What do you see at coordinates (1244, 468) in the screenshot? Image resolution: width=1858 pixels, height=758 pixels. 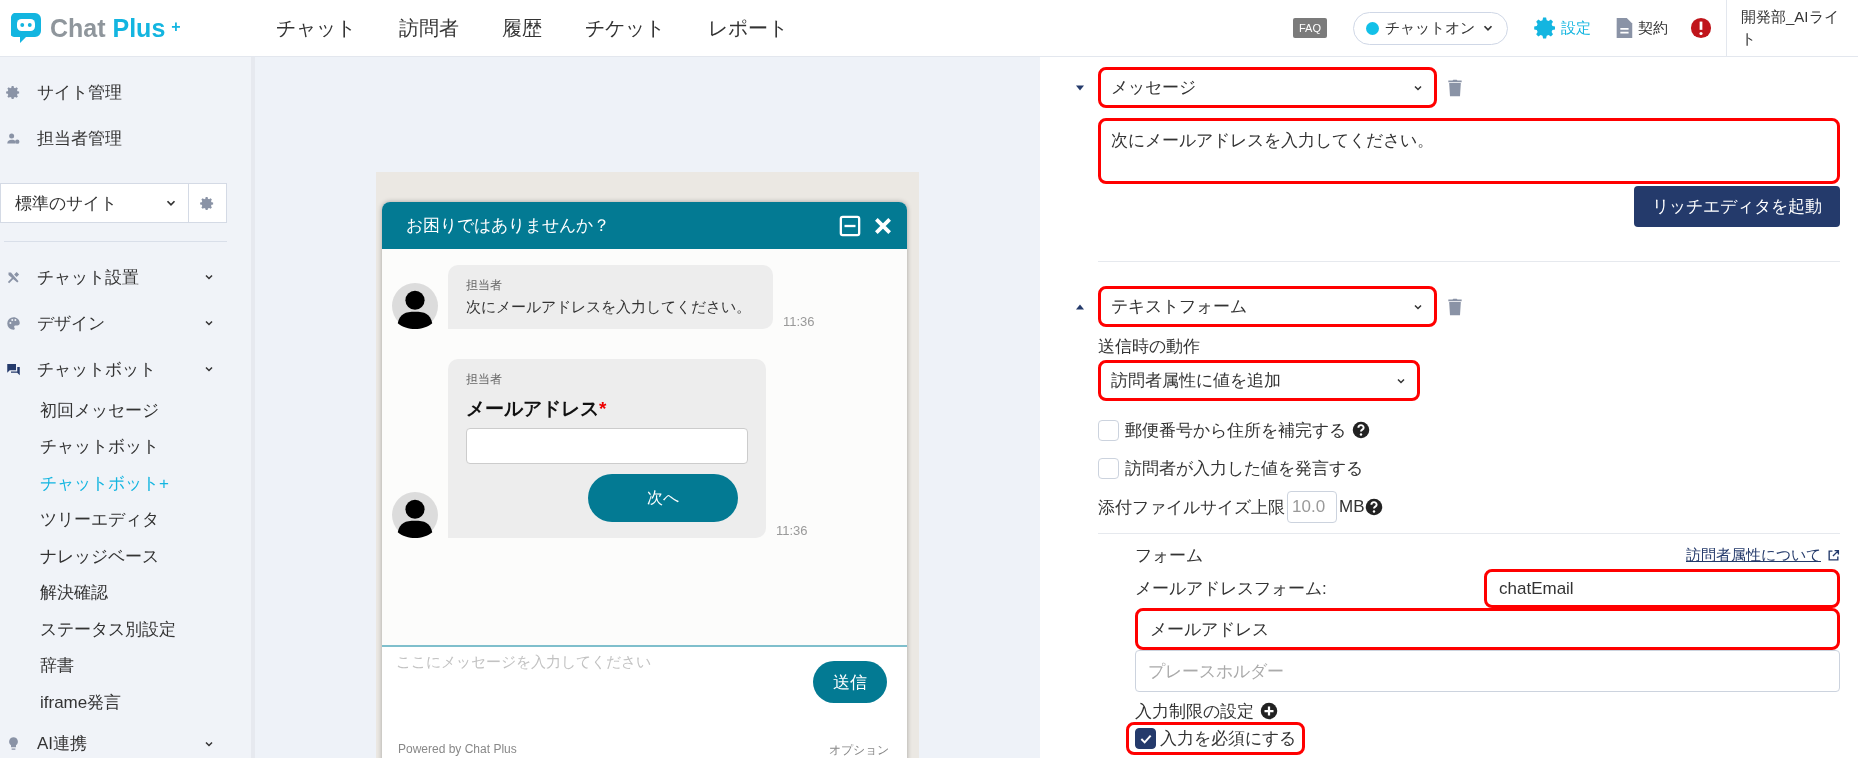 I see `checkbox-label: 訪問者が入力した値を発言する` at bounding box center [1244, 468].